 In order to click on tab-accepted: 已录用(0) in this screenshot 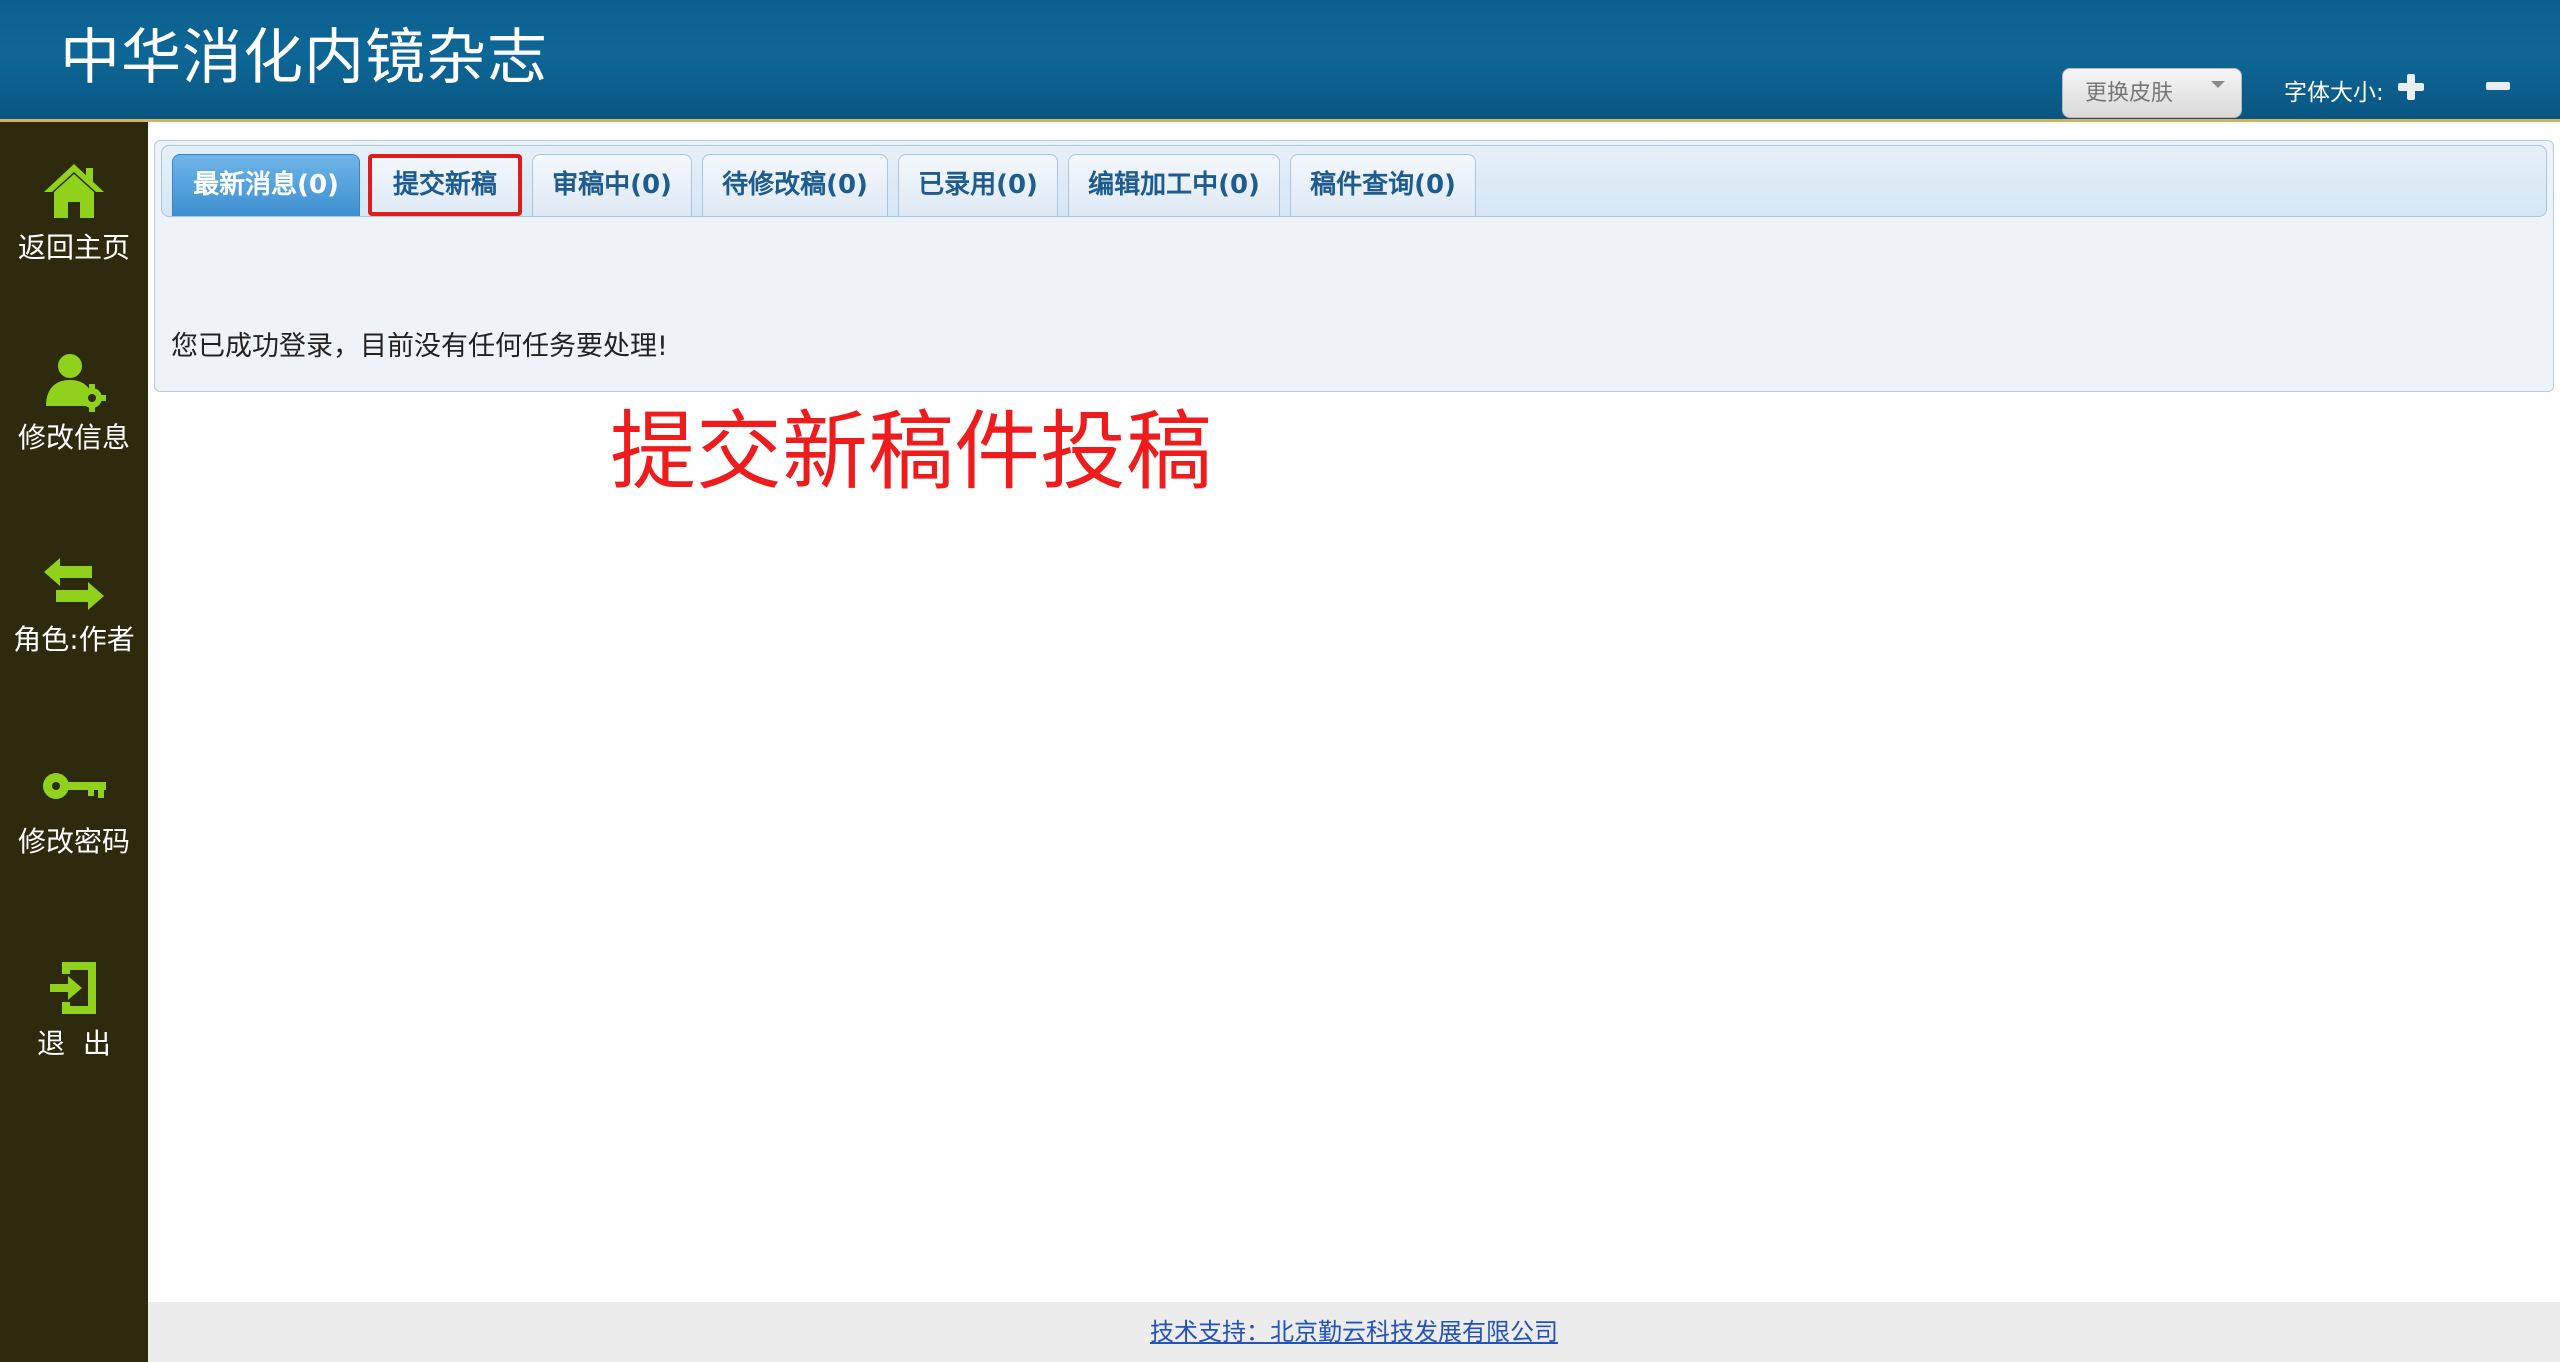, I will do `click(978, 185)`.